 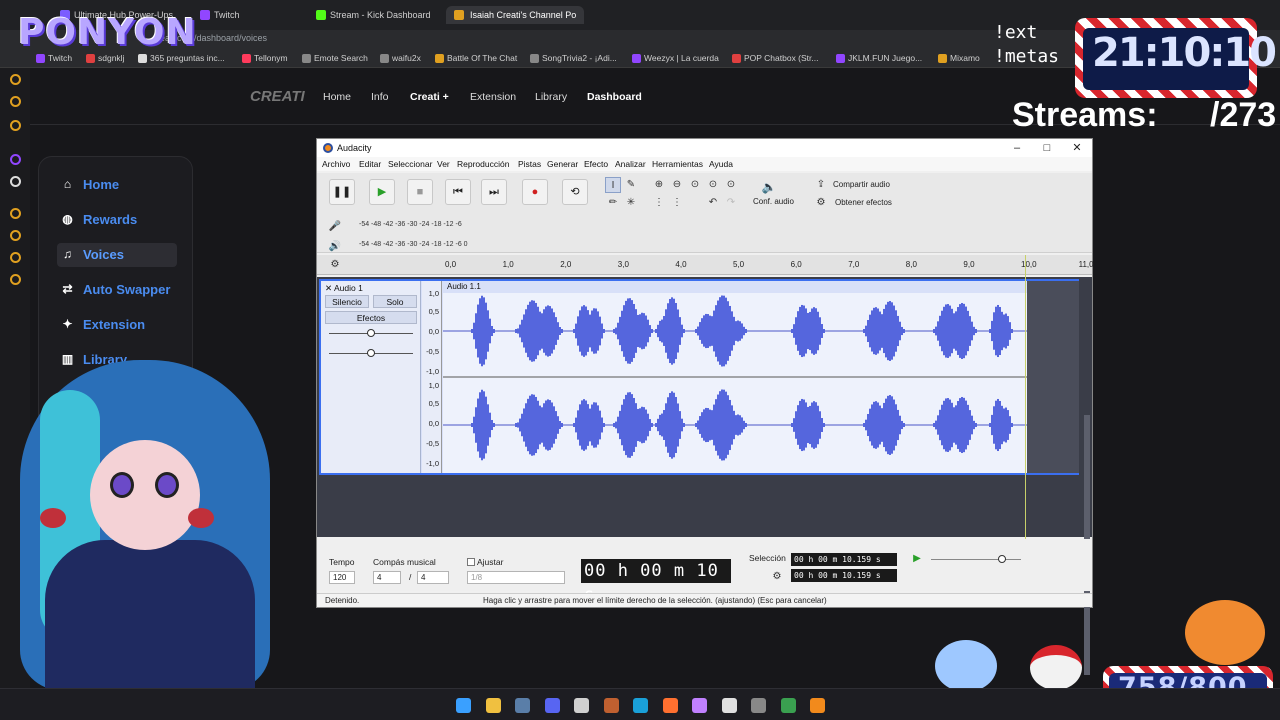 I want to click on multi-tool-icon: ✳, so click(x=631, y=203).